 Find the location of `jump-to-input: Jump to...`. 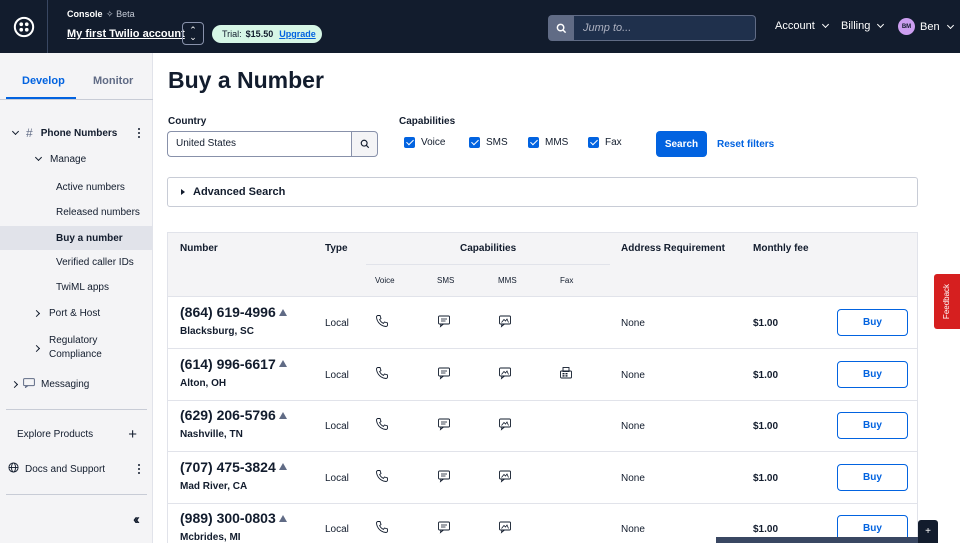

jump-to-input: Jump to... is located at coordinates (665, 28).